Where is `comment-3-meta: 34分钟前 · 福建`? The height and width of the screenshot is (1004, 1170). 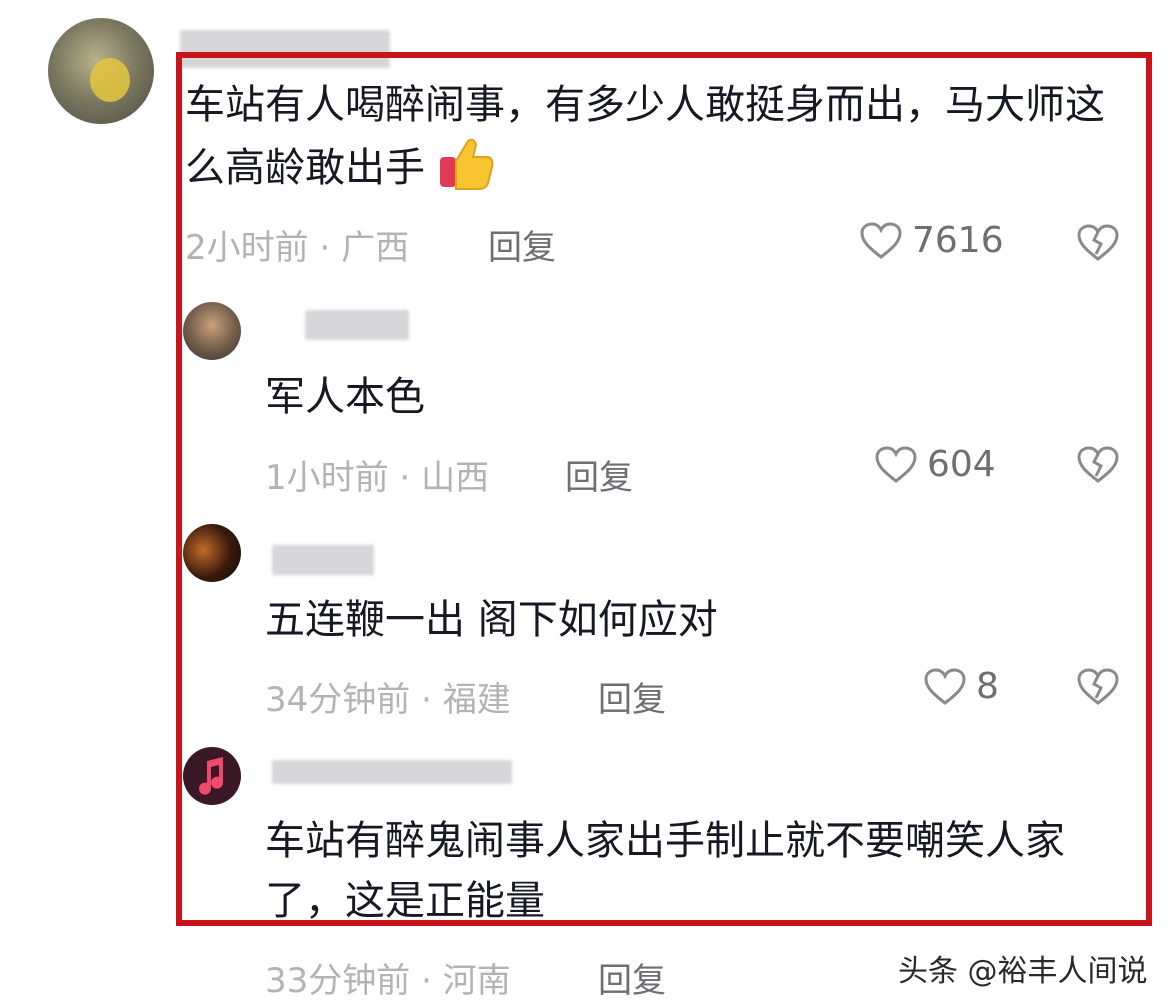
comment-3-meta: 34分钟前 · 福建 is located at coordinates (388, 696).